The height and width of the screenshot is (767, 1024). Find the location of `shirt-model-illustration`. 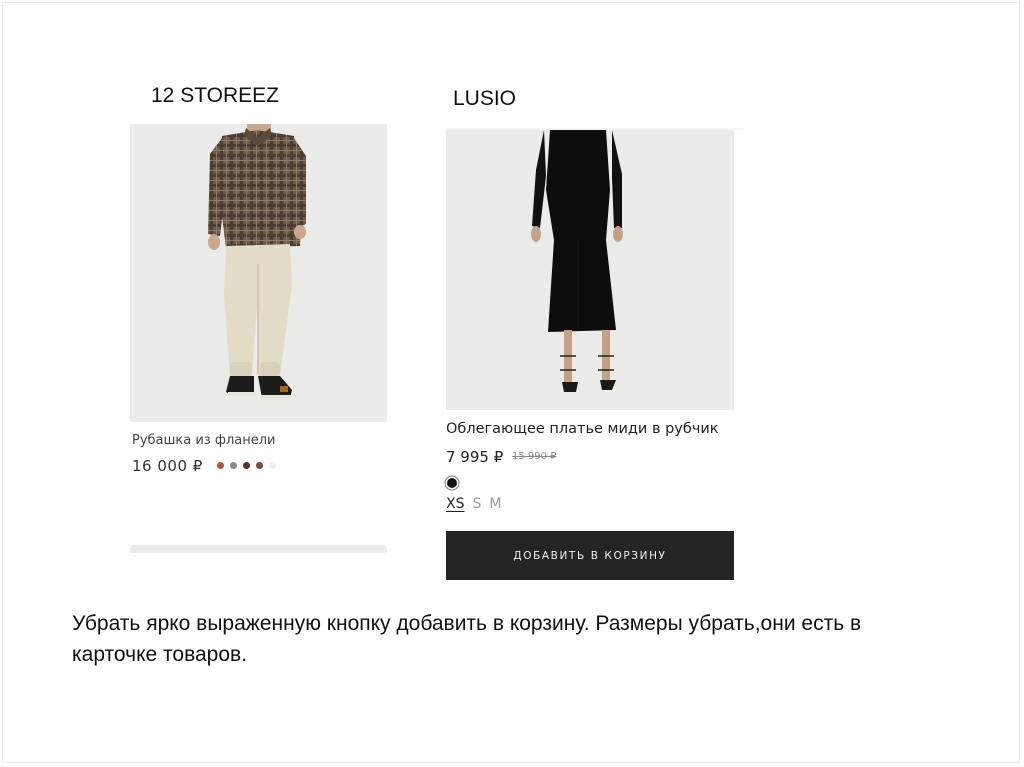

shirt-model-illustration is located at coordinates (257, 261).